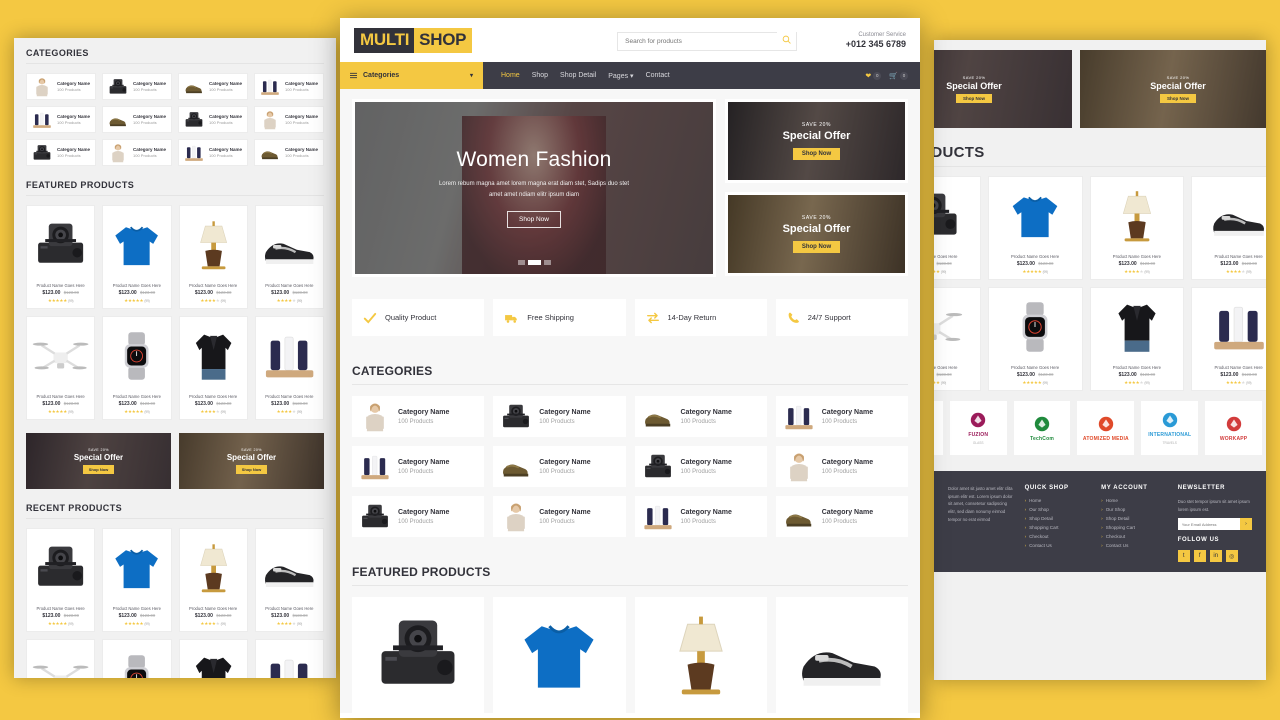 This screenshot has height=720, width=1280. Describe the element at coordinates (787, 39) in the screenshot. I see `search-button` at that location.